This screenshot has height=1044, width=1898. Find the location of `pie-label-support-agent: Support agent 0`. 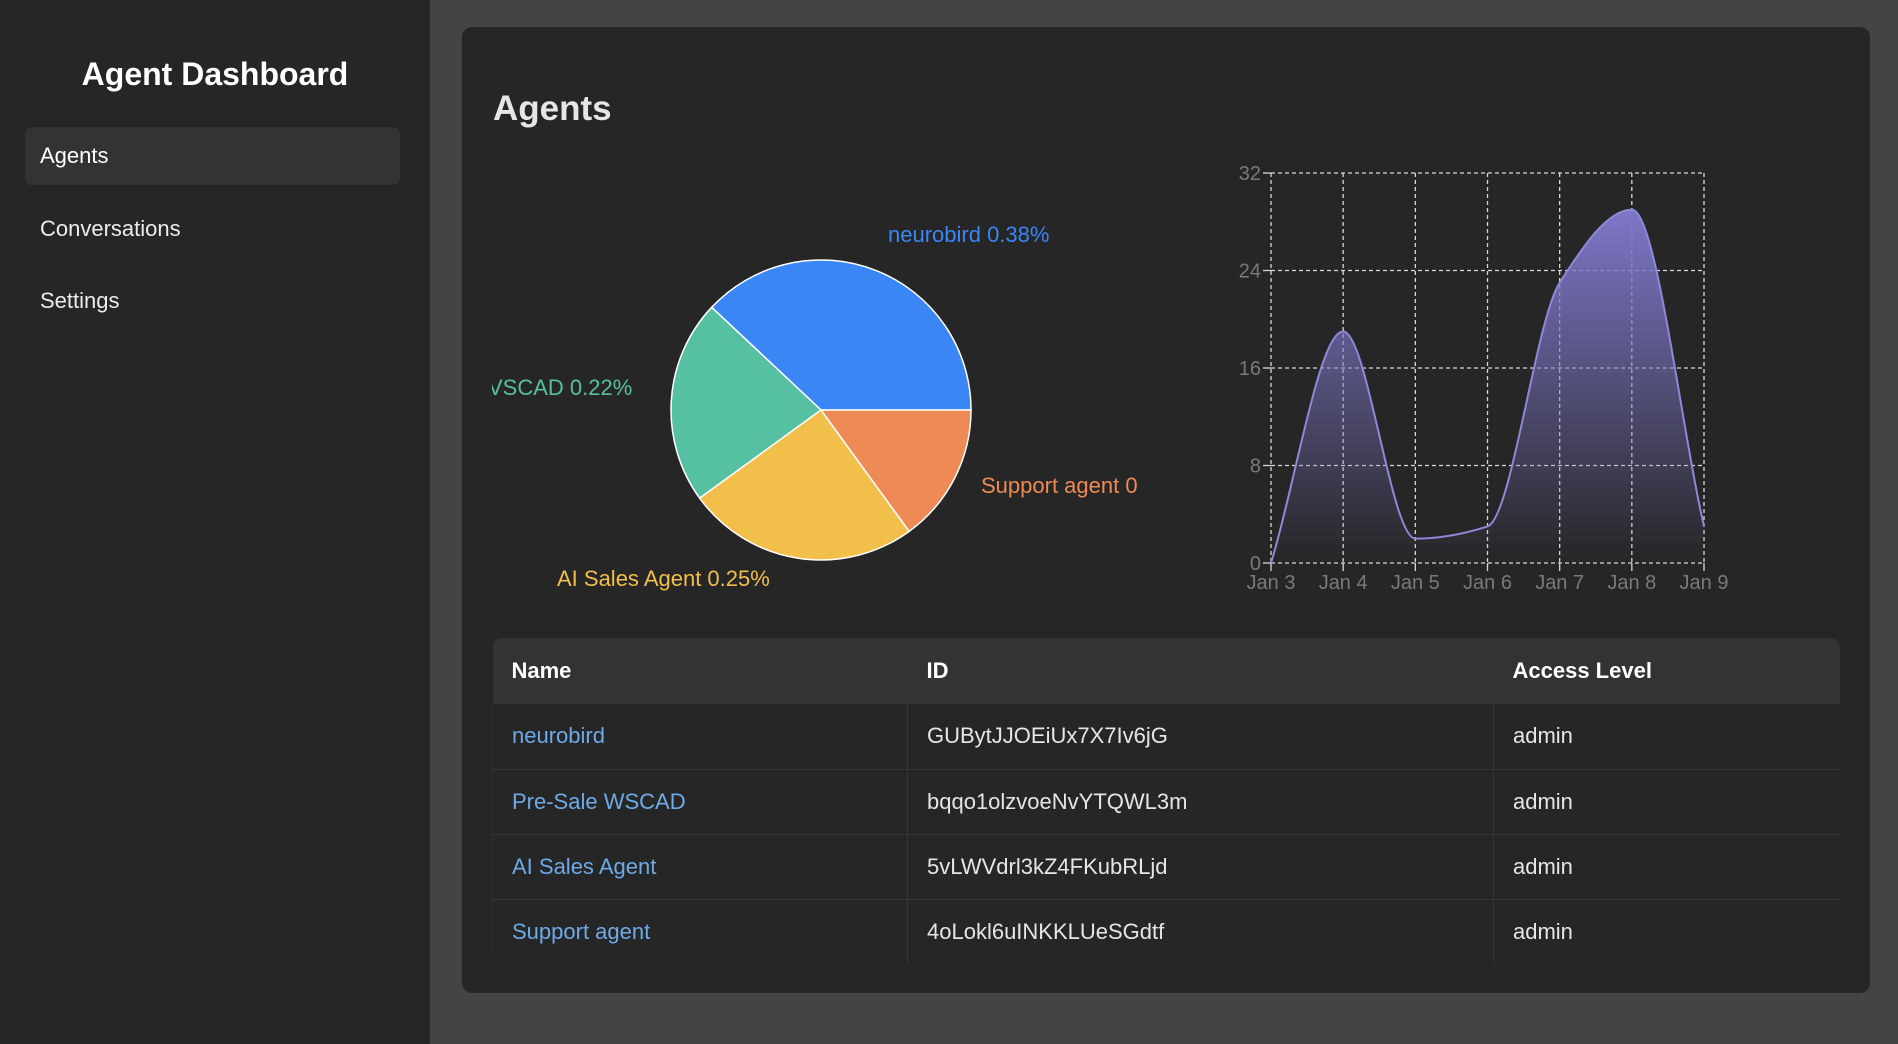

pie-label-support-agent: Support agent 0 is located at coordinates (1059, 485).